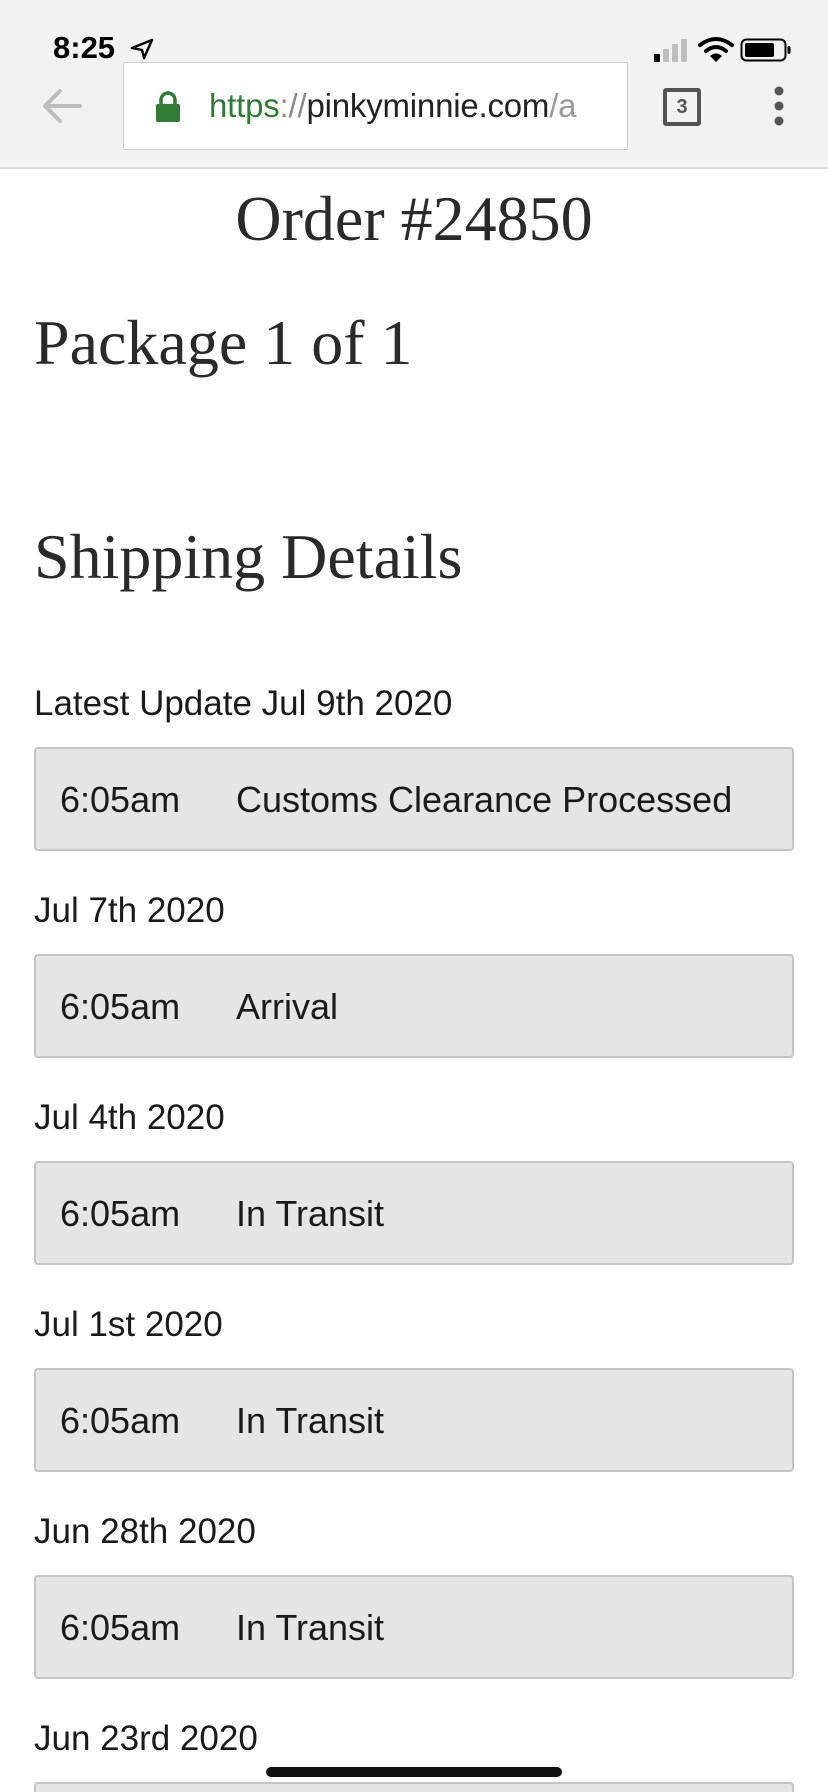 This screenshot has height=1792, width=828. Describe the element at coordinates (414, 218) in the screenshot. I see `page-title: Order #24850` at that location.